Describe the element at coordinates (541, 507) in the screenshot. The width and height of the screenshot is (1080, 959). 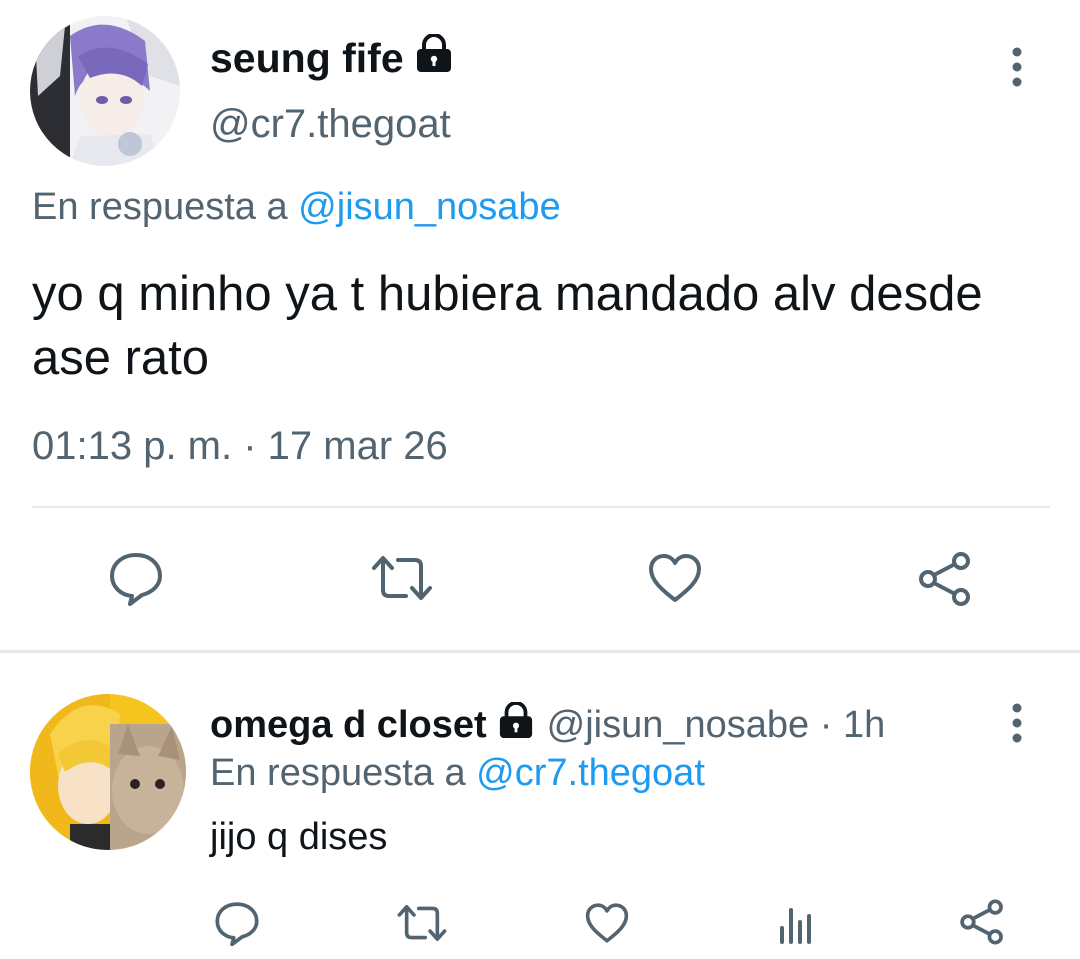
I see `divider` at that location.